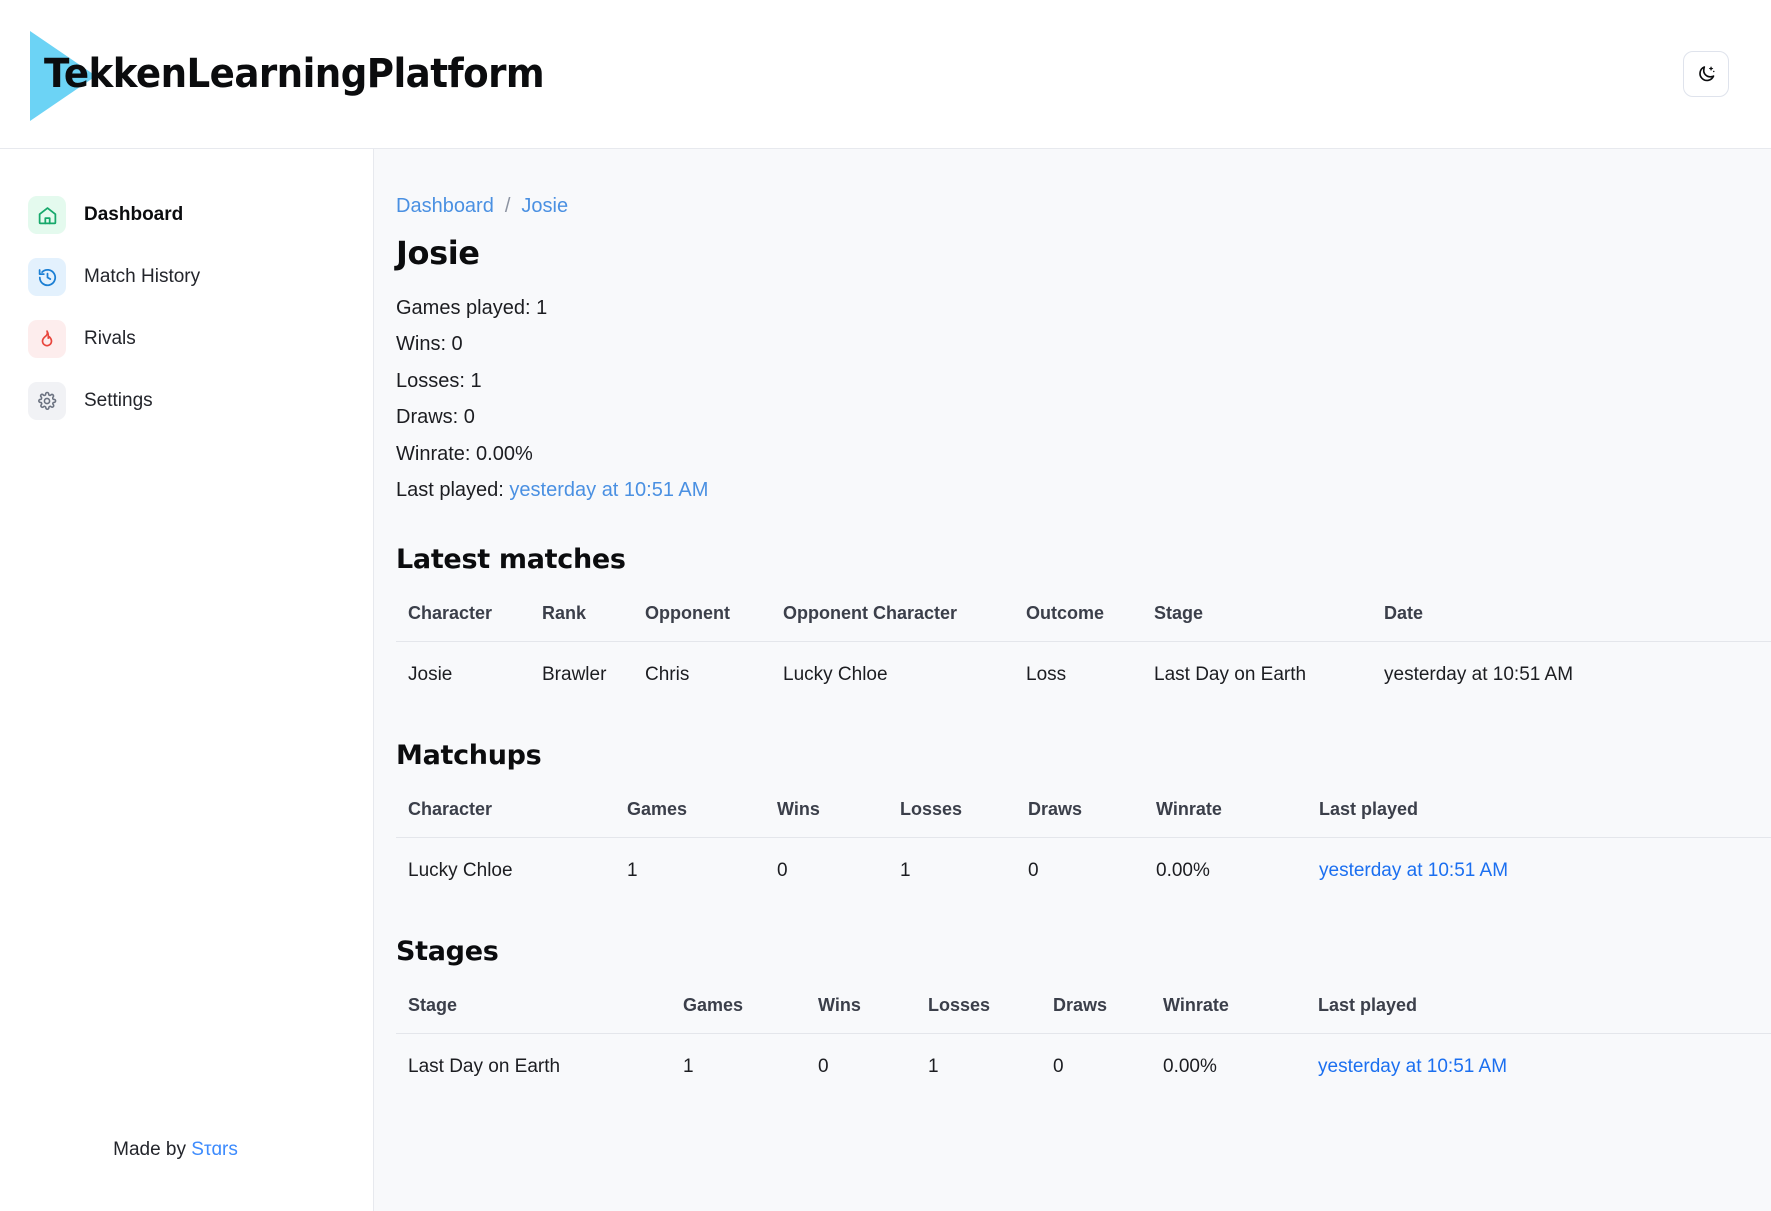  What do you see at coordinates (581, 623) in the screenshot?
I see `column-header-rank: Rank` at bounding box center [581, 623].